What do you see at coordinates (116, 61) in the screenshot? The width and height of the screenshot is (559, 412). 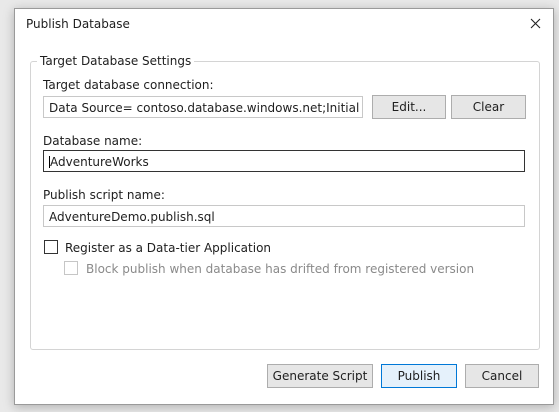 I see `group-legend: Target Database Settings` at bounding box center [116, 61].